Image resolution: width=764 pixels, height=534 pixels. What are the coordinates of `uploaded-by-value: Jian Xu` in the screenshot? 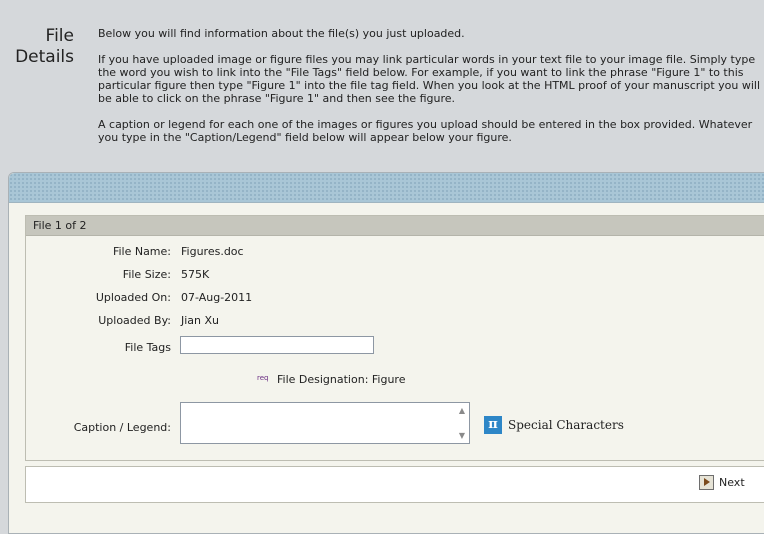 It's located at (200, 320).